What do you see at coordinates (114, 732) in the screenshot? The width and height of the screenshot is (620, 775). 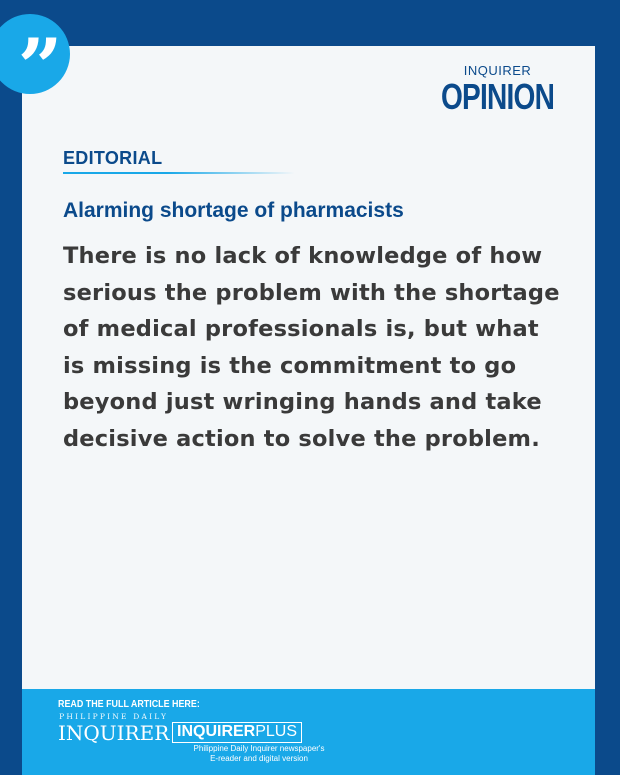 I see `pdi-logo-main: INQUIRER` at bounding box center [114, 732].